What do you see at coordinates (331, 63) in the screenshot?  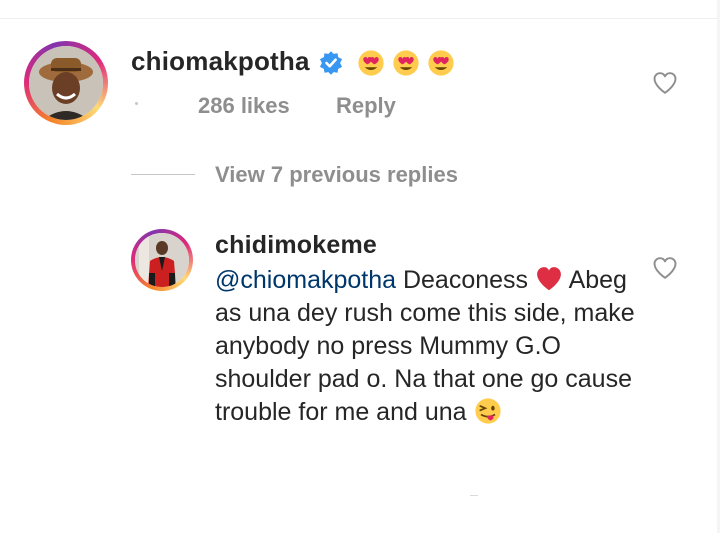 I see `verified-badge-icon` at bounding box center [331, 63].